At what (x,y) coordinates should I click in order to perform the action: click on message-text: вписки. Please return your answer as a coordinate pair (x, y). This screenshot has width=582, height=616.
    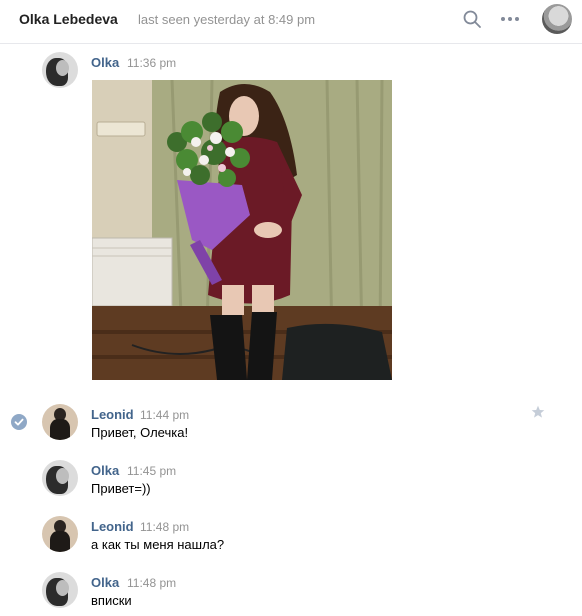
    Looking at the image, I should click on (111, 600).